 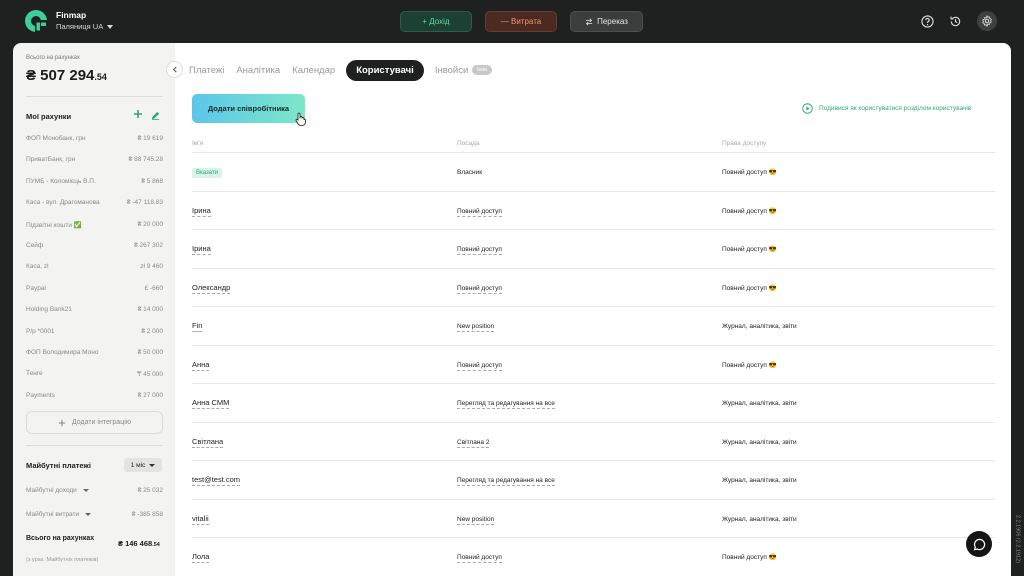 I want to click on table-row: Анна Повний доступ Повний доступ 😎, so click(x=593, y=365).